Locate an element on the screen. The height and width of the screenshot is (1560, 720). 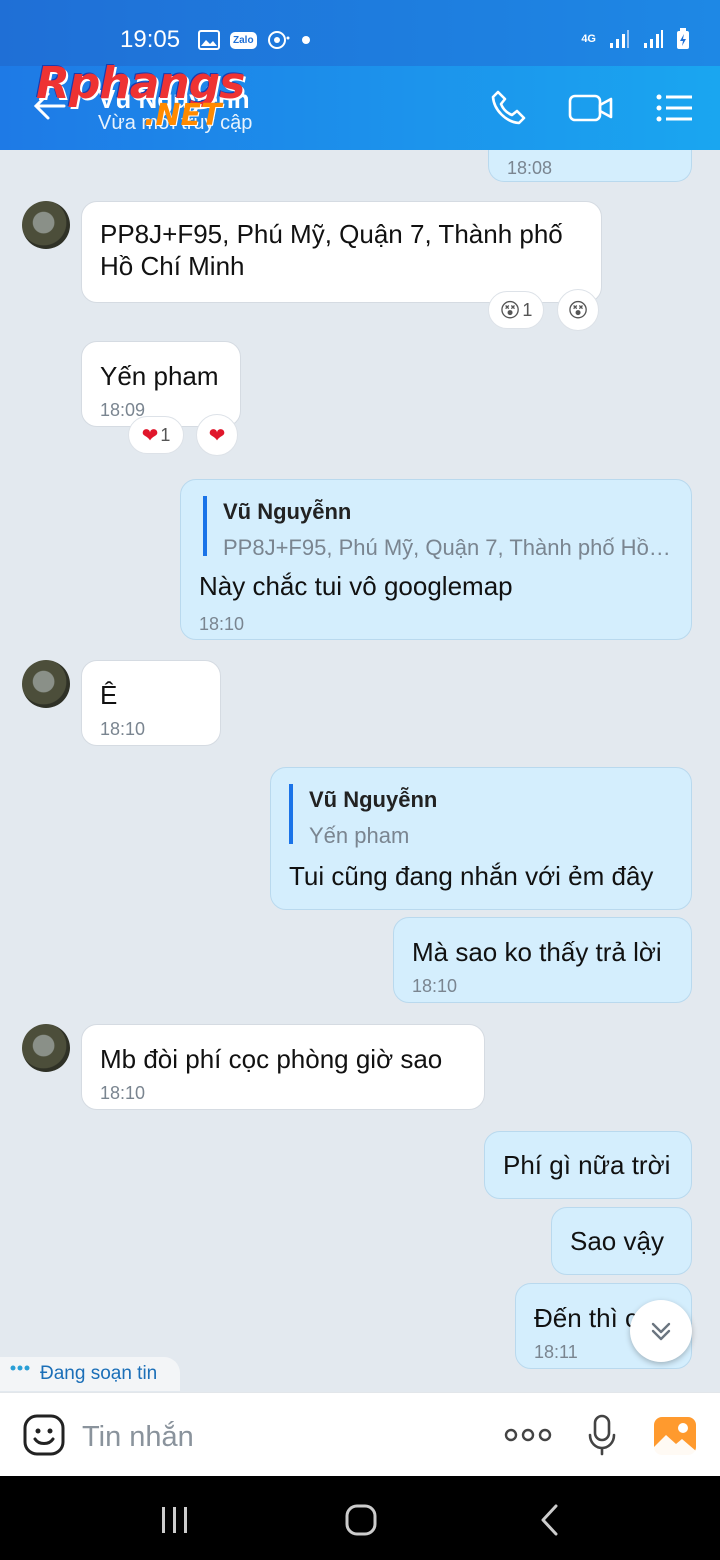
typing-indicator: Đang soạn tin is located at coordinates (90, 1374).